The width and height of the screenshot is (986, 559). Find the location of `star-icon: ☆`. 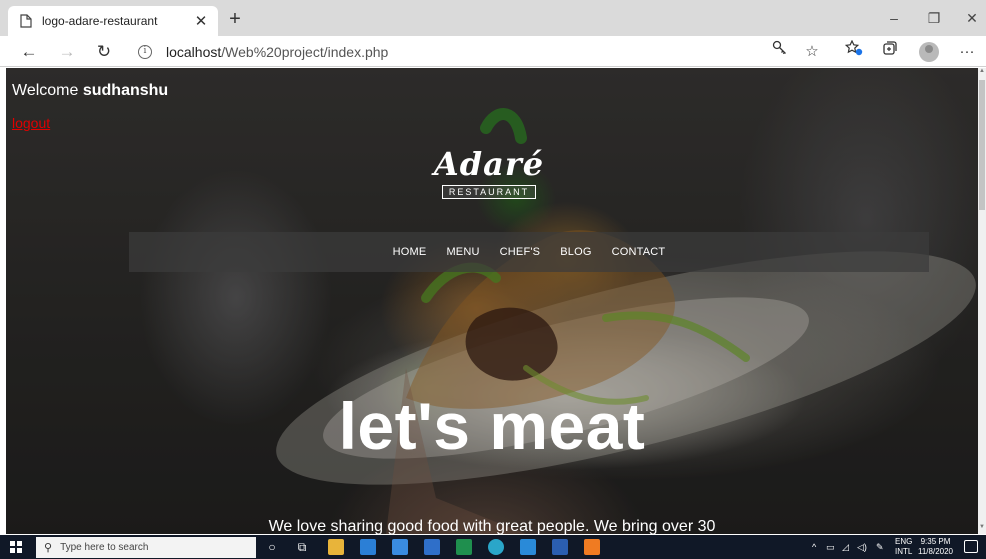

star-icon: ☆ is located at coordinates (812, 52).